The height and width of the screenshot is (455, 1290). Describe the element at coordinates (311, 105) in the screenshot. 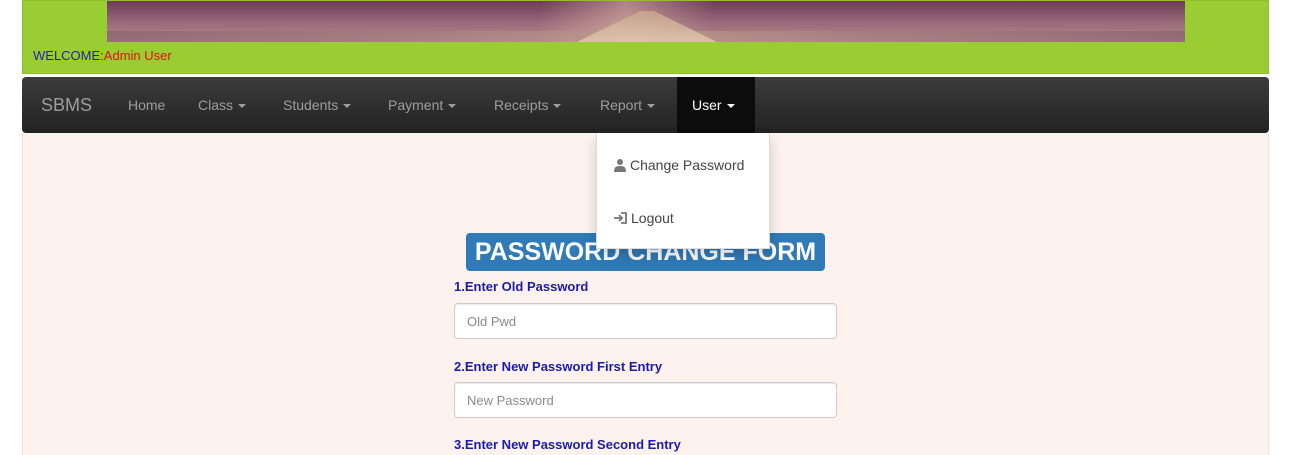

I see `nav-item-students-label: Students` at that location.